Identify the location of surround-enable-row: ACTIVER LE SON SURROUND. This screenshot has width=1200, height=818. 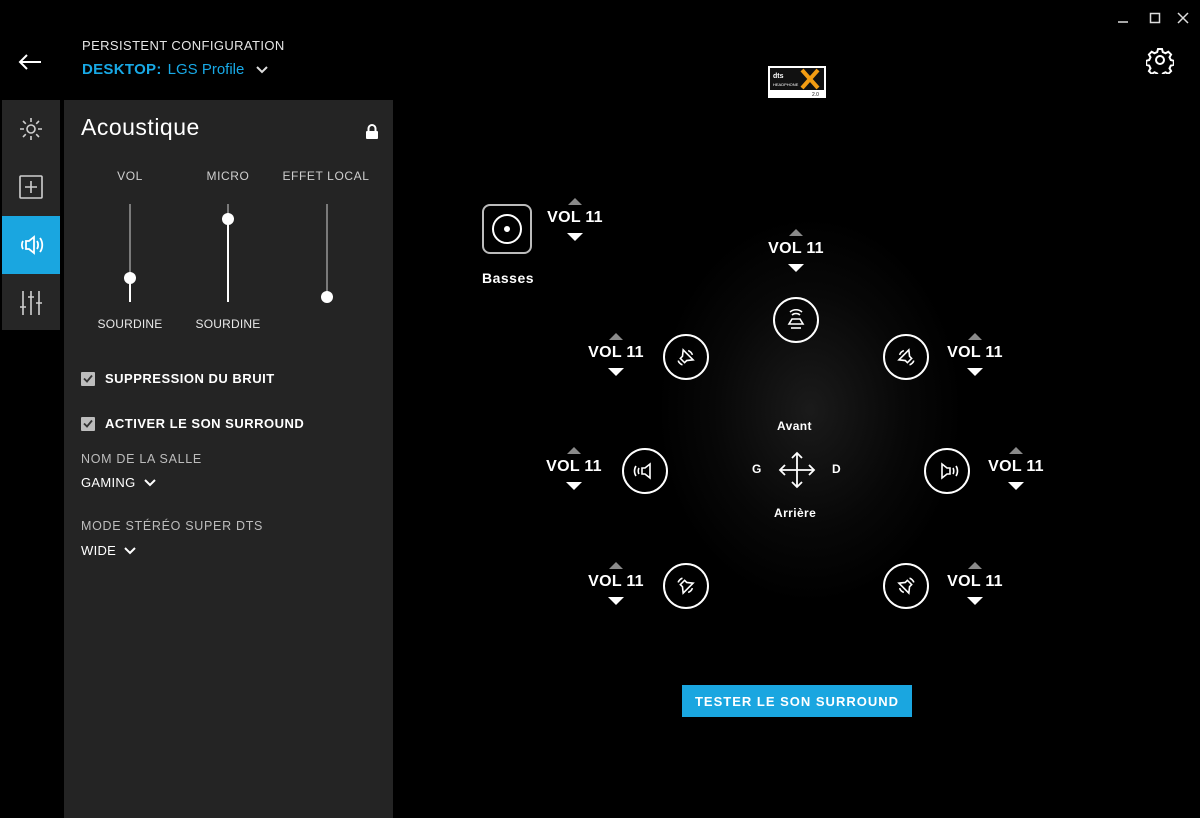
(192, 423).